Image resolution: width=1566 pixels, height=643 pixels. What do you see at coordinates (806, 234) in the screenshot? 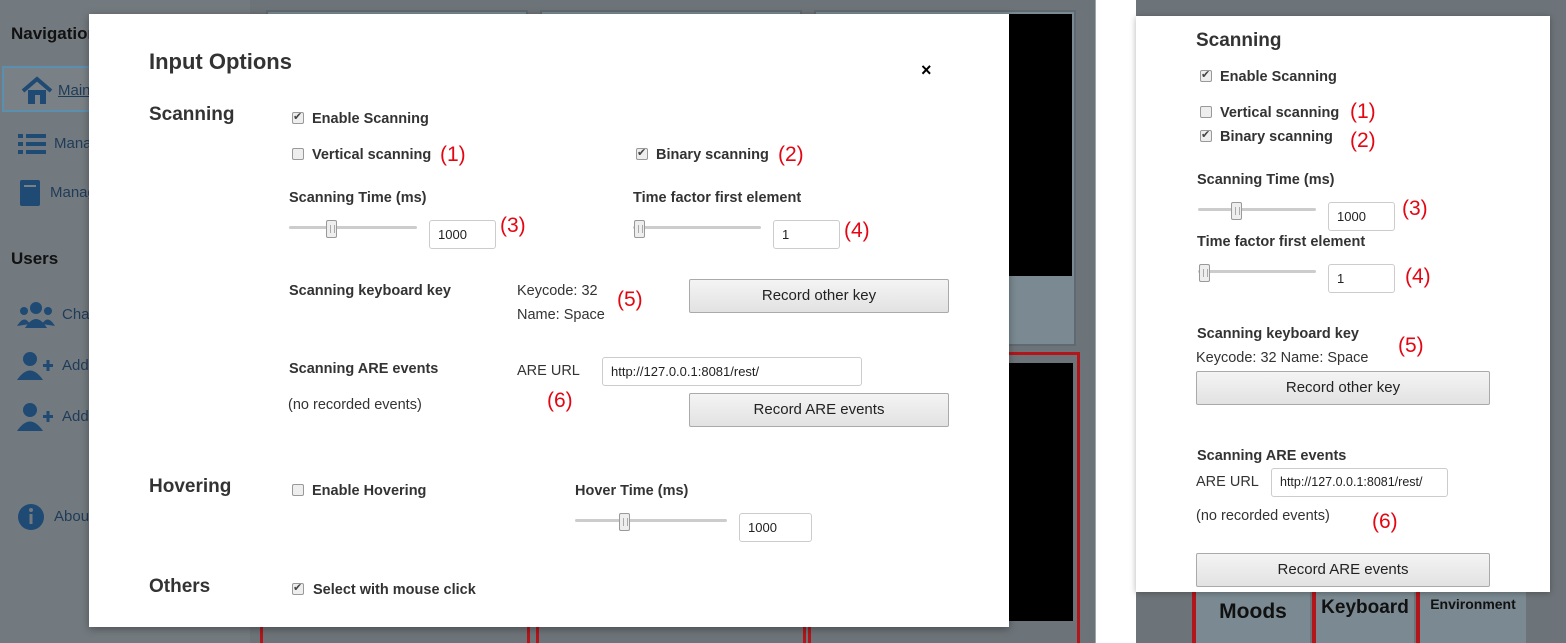
I see `time-factor-input: 1` at bounding box center [806, 234].